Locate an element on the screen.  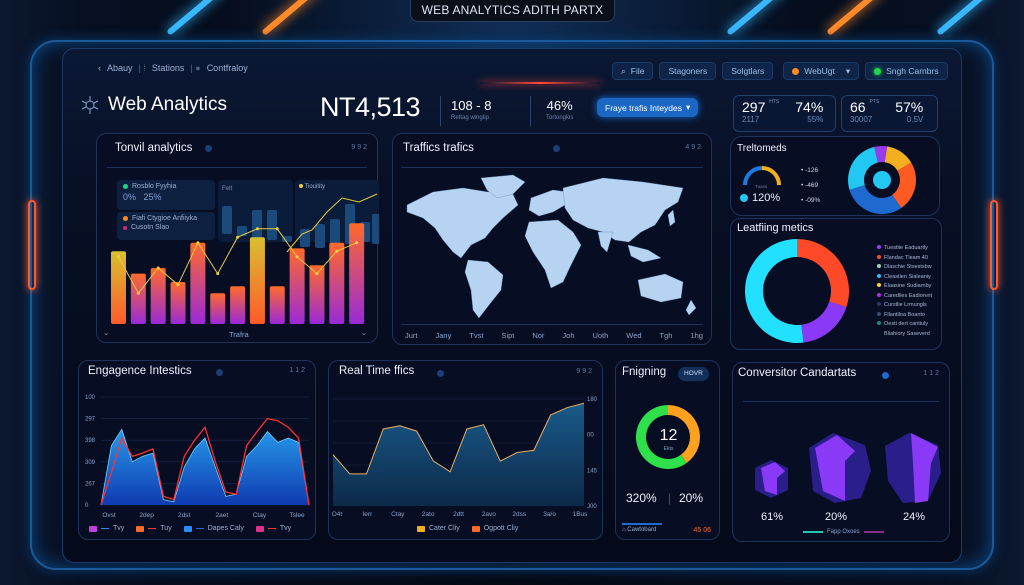
world-map is located at coordinates (553, 245).